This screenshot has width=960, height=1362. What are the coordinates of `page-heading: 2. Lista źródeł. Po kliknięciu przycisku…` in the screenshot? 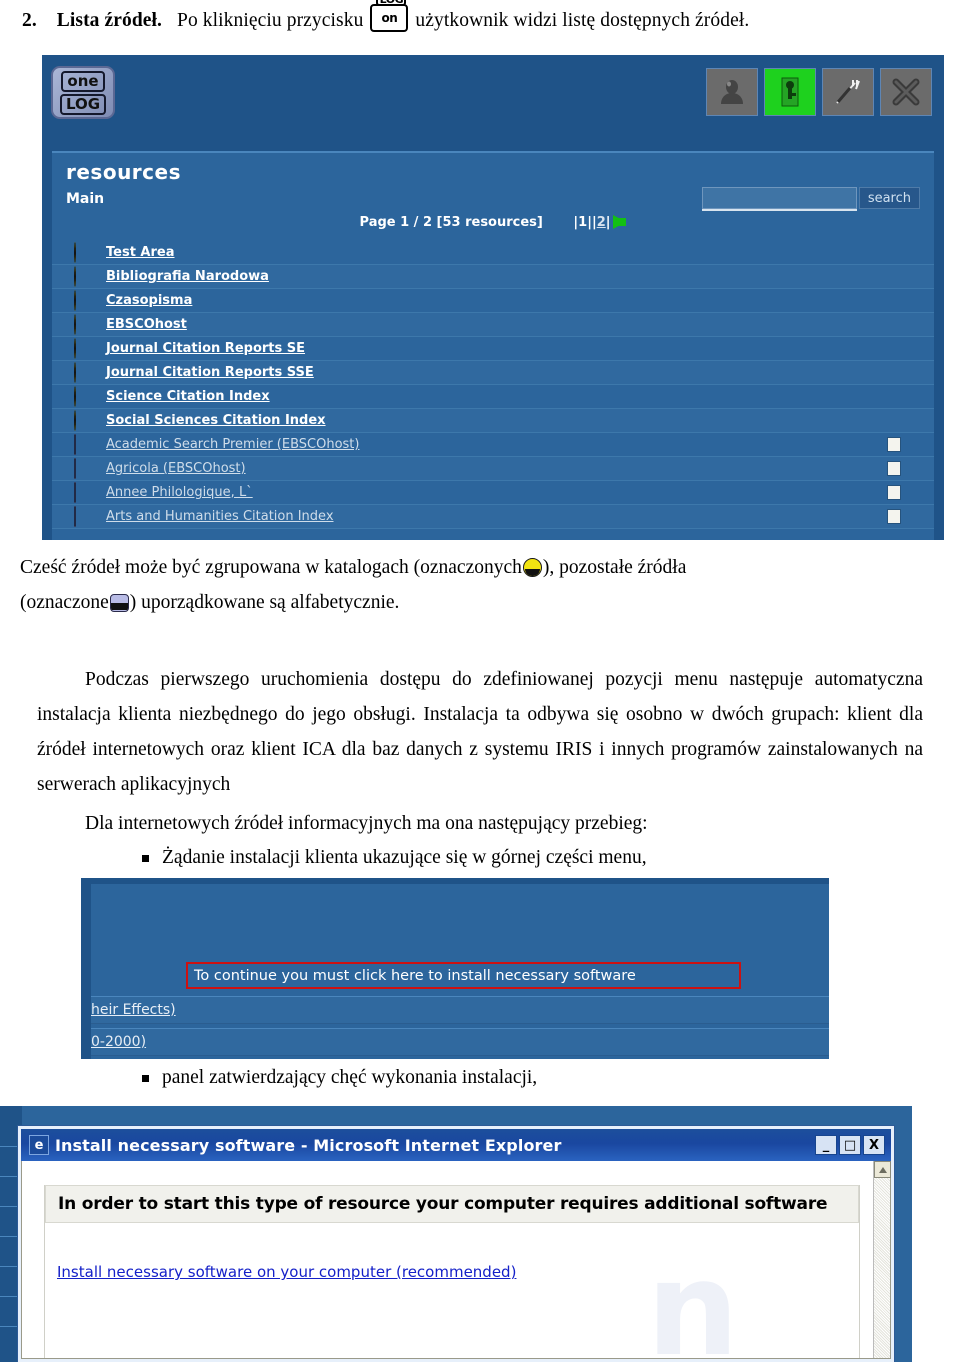 It's located at (482, 16).